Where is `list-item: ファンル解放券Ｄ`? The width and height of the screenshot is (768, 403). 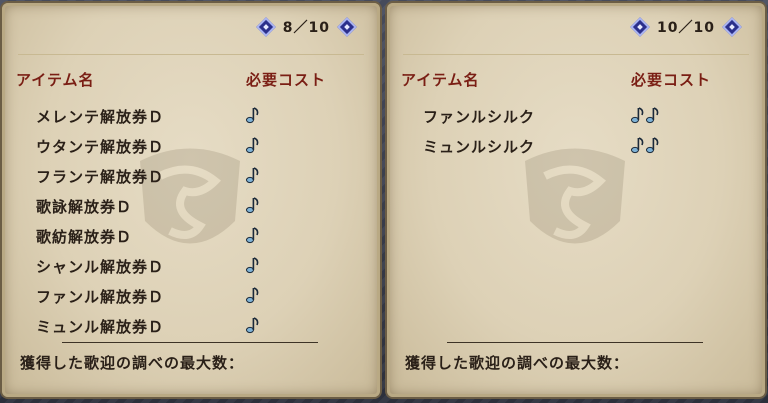
list-item: ファンル解放券Ｄ is located at coordinates (191, 297).